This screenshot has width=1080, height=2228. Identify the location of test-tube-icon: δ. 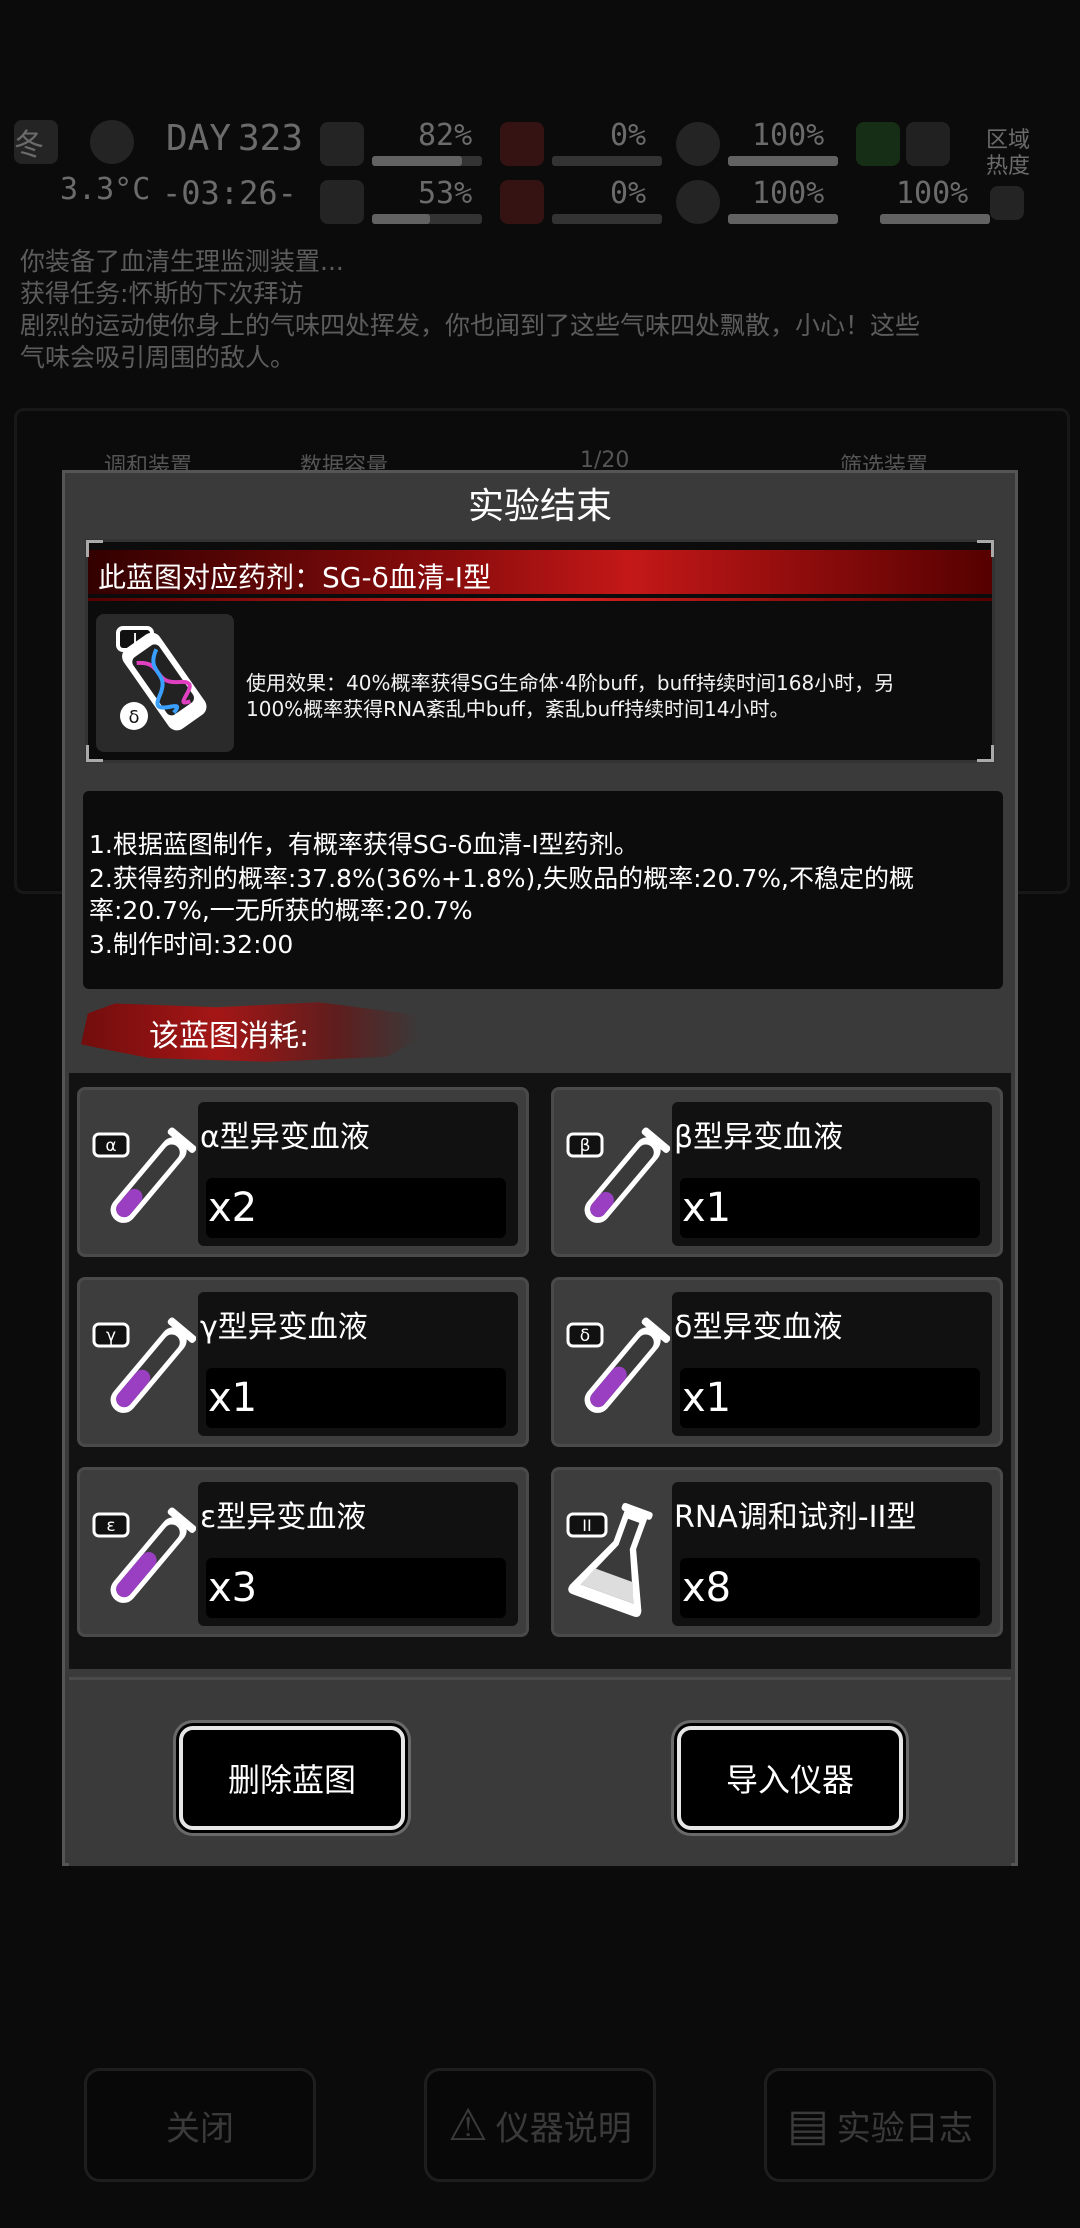
(614, 1364).